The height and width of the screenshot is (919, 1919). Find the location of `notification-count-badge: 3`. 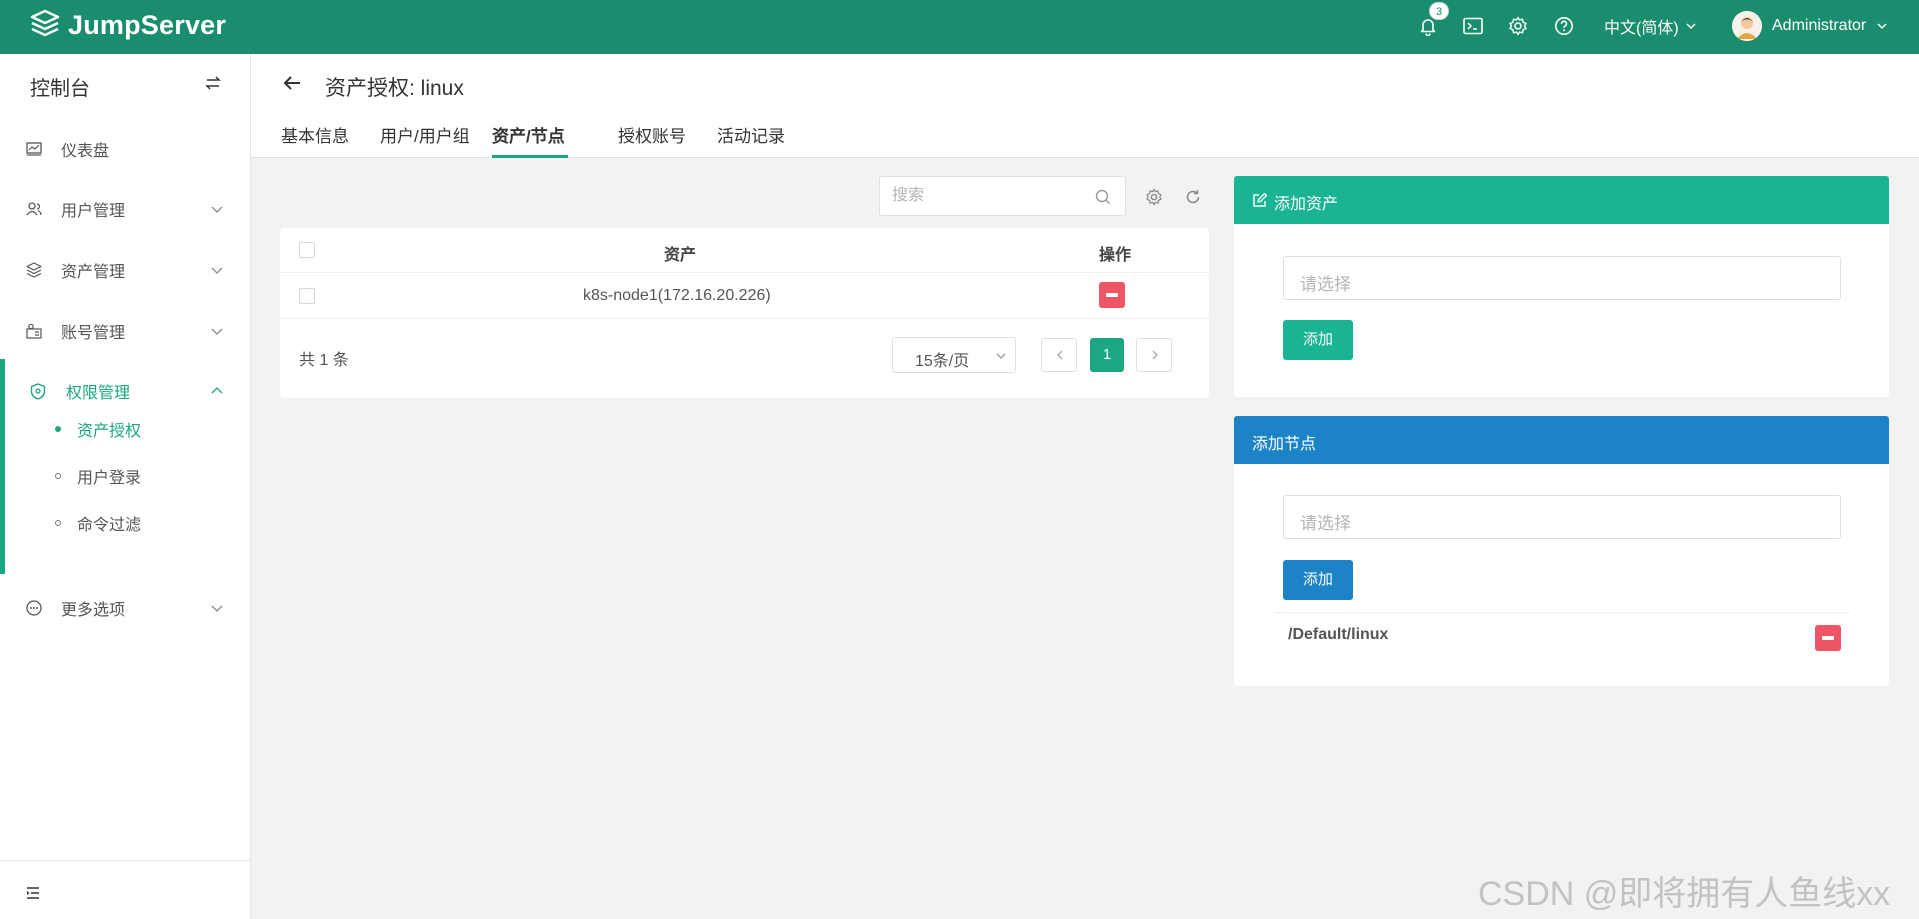

notification-count-badge: 3 is located at coordinates (1439, 11).